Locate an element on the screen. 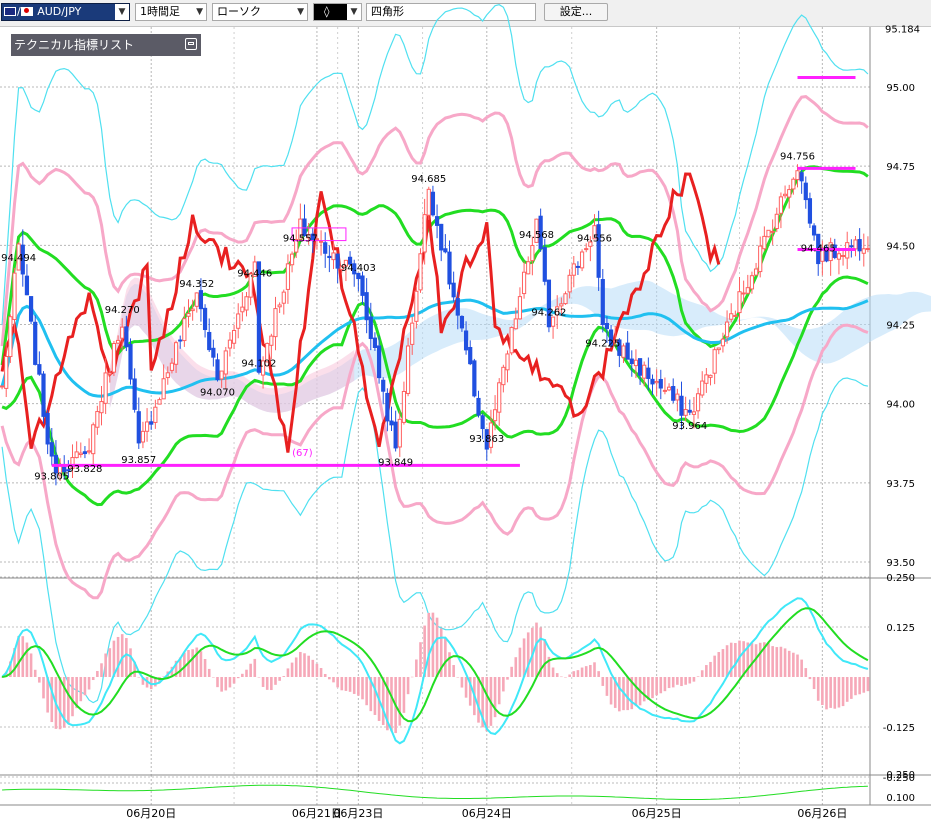  restore-icon is located at coordinates (191, 44).